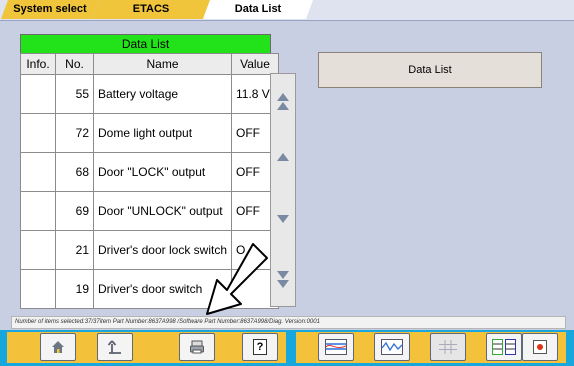 Image resolution: width=574 pixels, height=366 pixels. Describe the element at coordinates (258, 9) in the screenshot. I see `tab-data-list: Data List` at that location.